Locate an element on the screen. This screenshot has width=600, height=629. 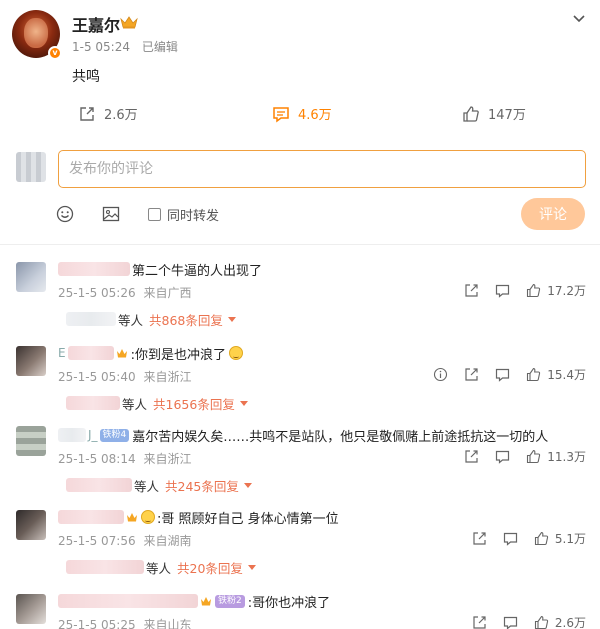
comment-time: 25-1-5 05:25 is located at coordinates (97, 623).